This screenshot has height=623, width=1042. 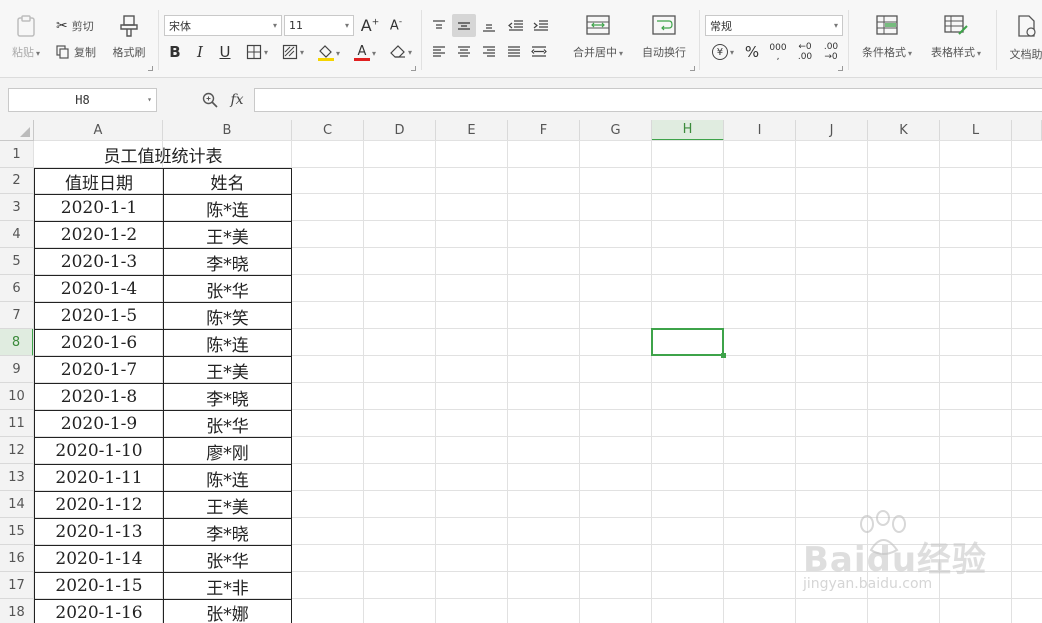 What do you see at coordinates (723, 52) in the screenshot?
I see `currency-button: ¥ ▾` at bounding box center [723, 52].